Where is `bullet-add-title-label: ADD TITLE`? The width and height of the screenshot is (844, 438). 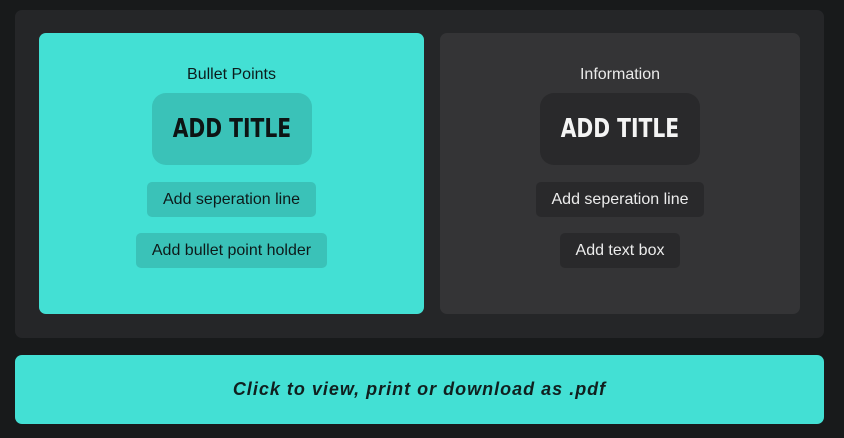
bullet-add-title-label: ADD TITLE is located at coordinates (231, 129).